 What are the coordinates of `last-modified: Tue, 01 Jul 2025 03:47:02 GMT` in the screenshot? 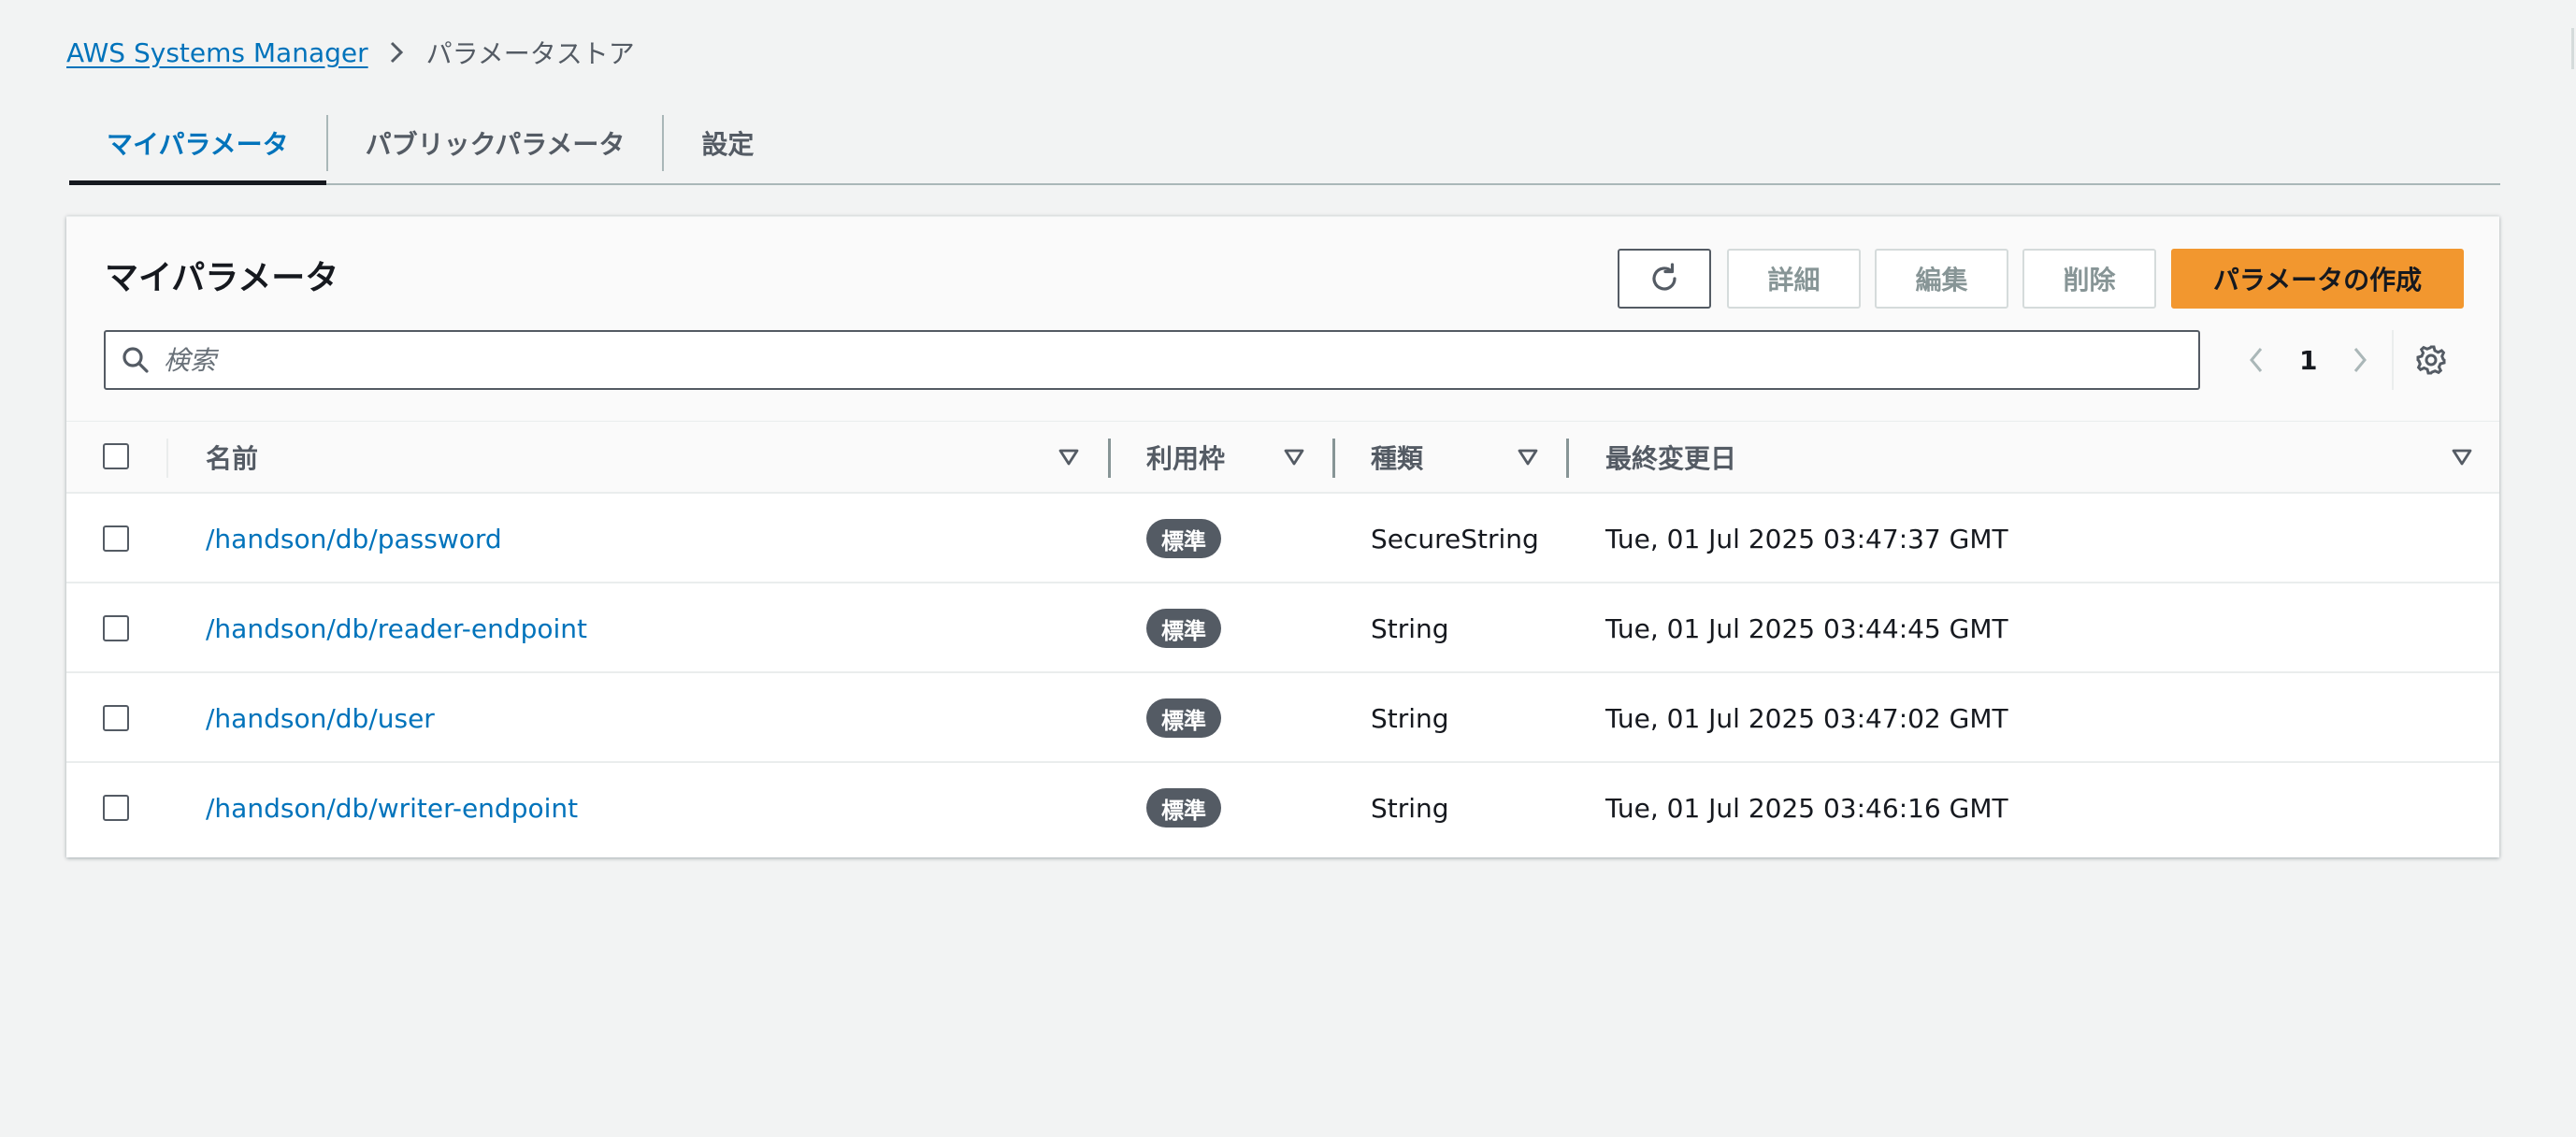 It's located at (1807, 718).